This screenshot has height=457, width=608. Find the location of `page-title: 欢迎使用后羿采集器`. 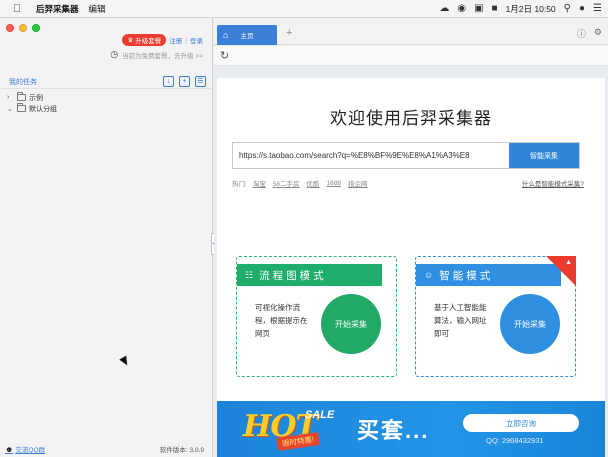

page-title: 欢迎使用后羿采集器 is located at coordinates (411, 118).